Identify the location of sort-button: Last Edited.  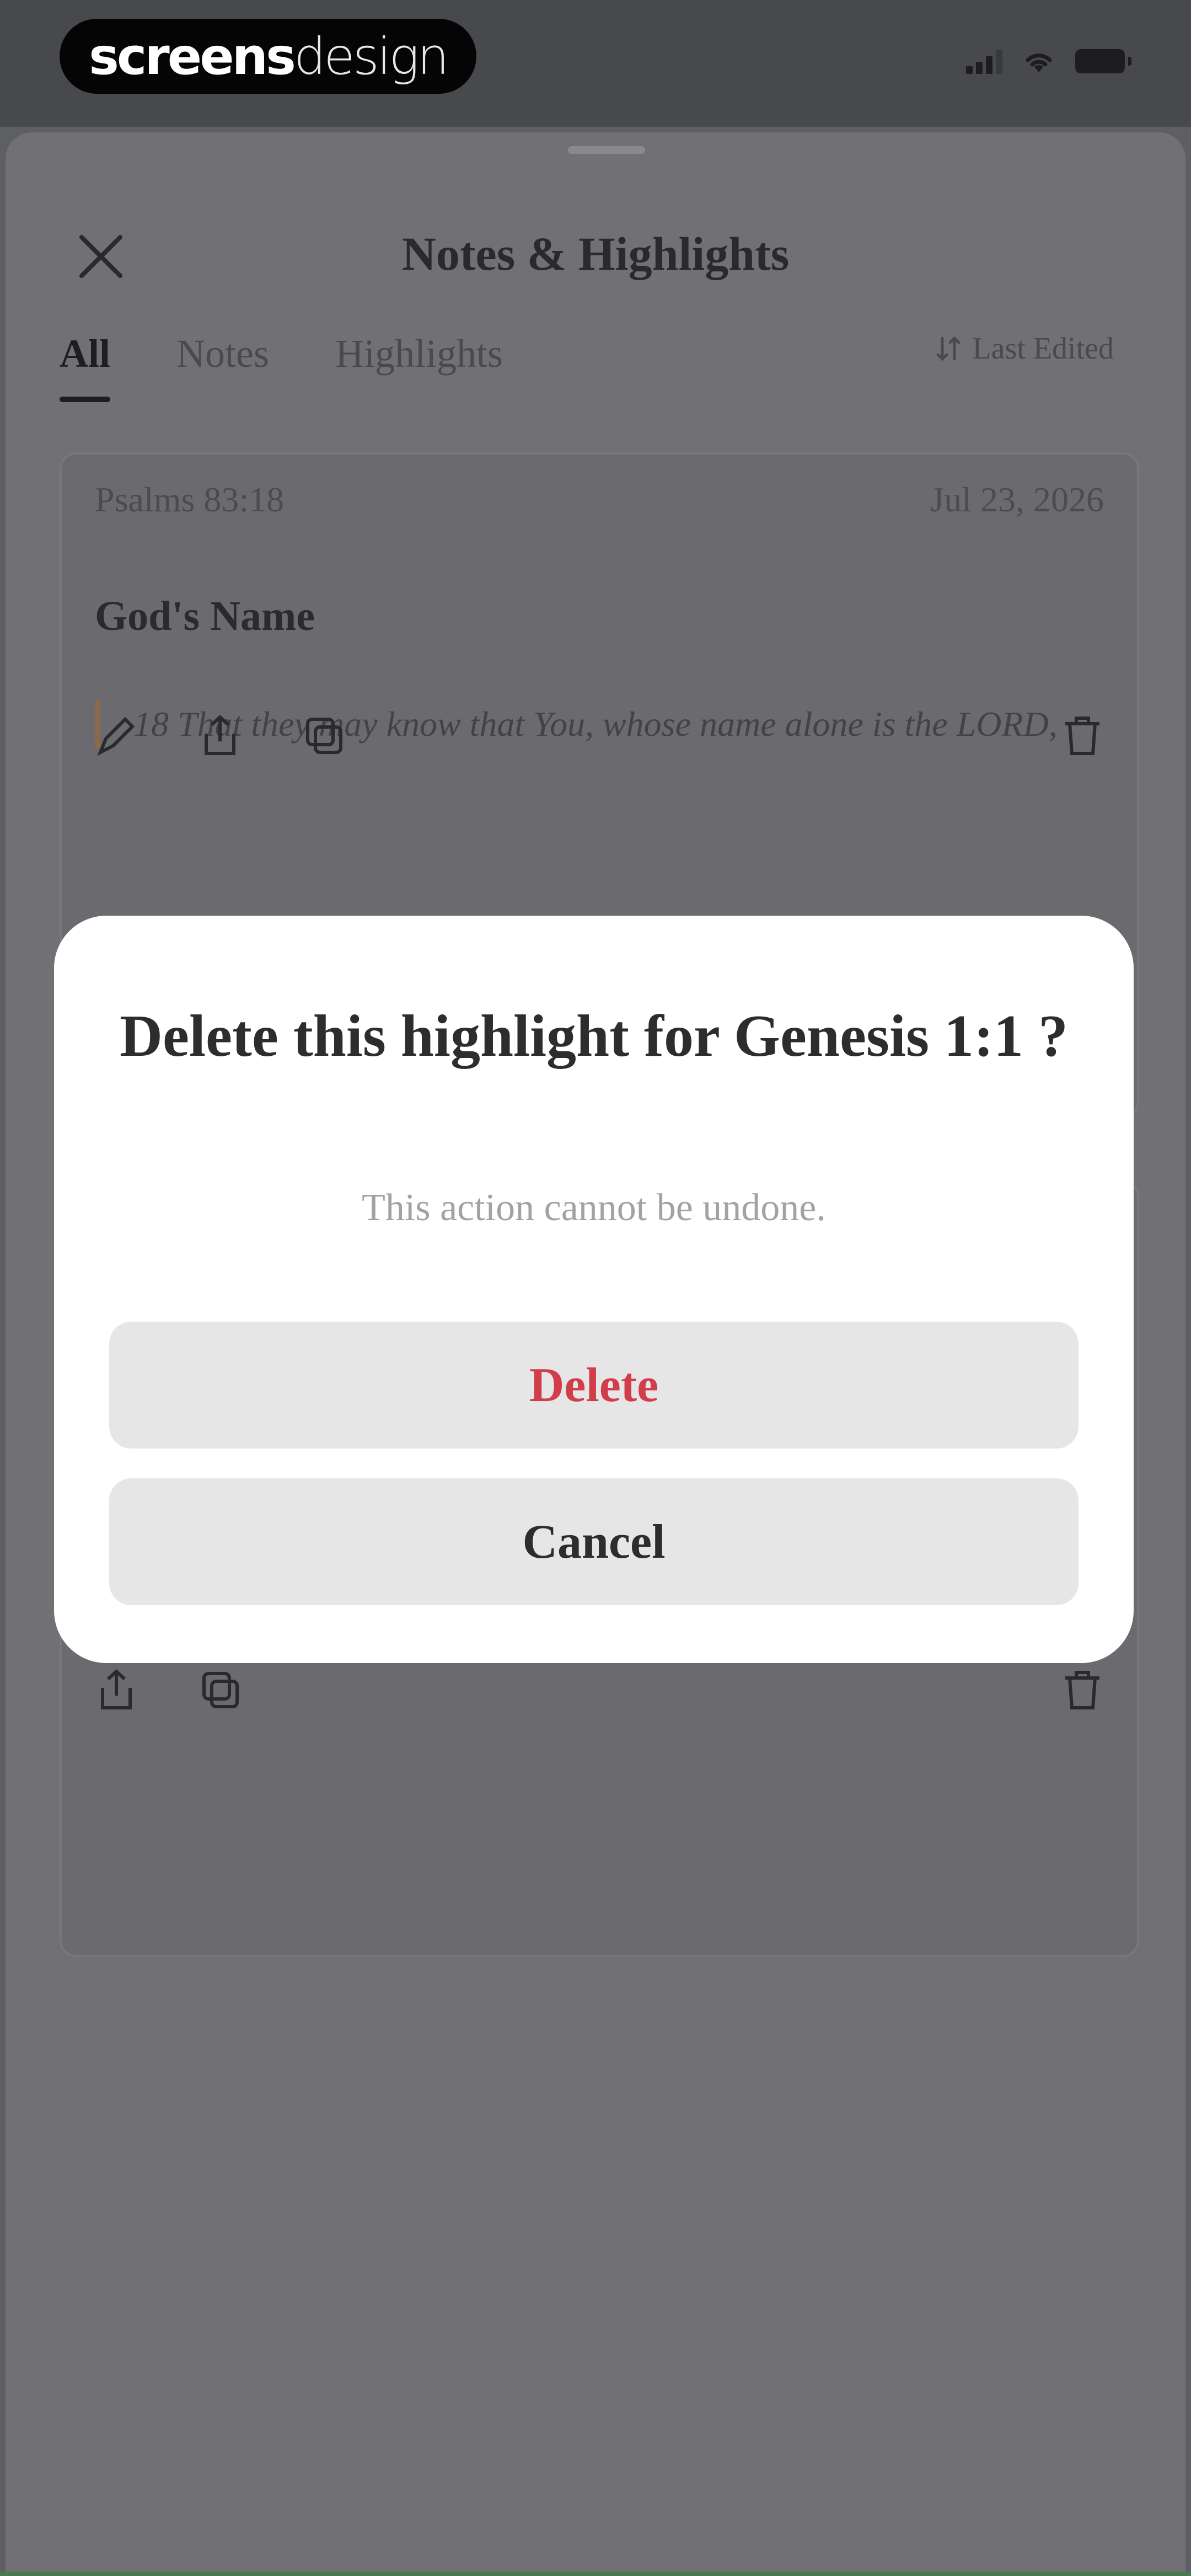
(1024, 348).